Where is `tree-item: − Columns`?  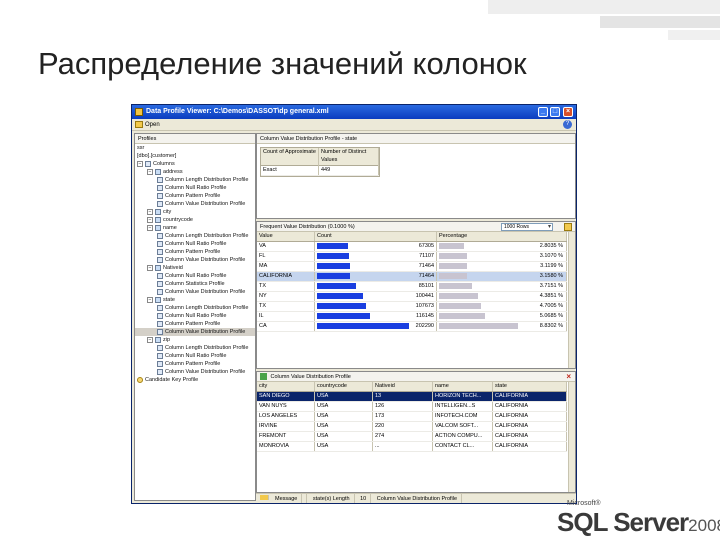
tree-item: − Columns is located at coordinates (195, 164).